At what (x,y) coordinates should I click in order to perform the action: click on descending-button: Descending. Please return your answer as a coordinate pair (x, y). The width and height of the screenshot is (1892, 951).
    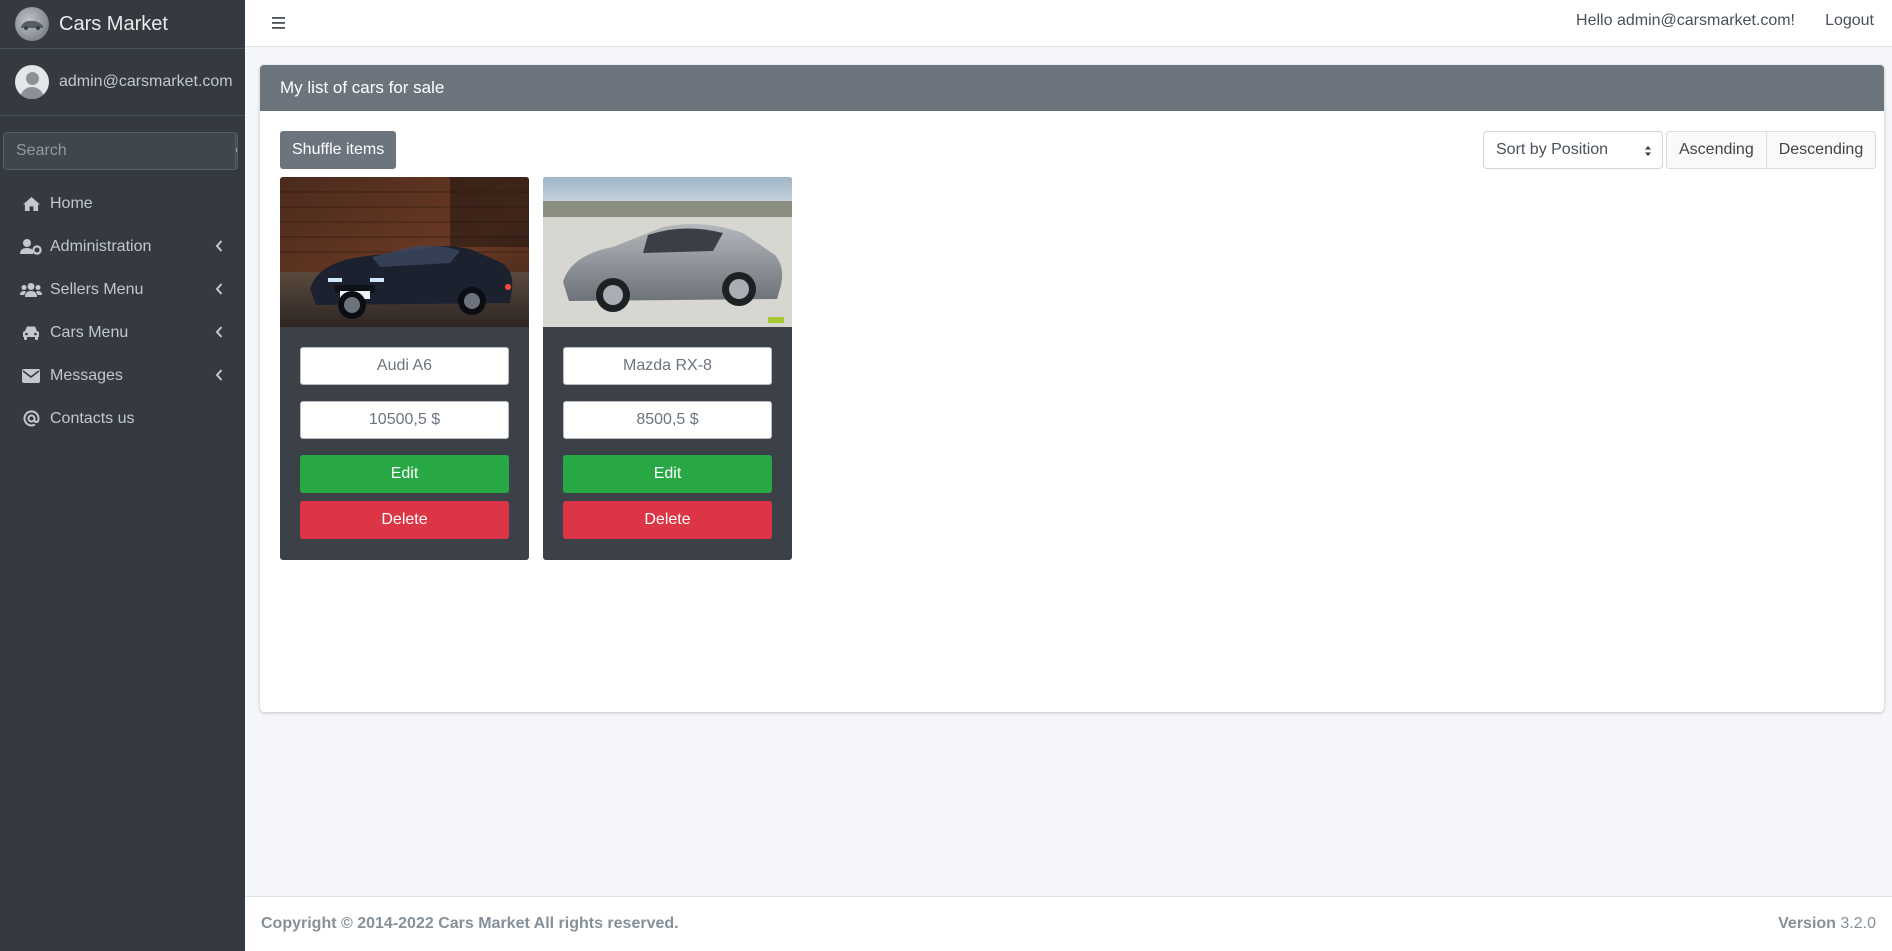
    Looking at the image, I should click on (1821, 150).